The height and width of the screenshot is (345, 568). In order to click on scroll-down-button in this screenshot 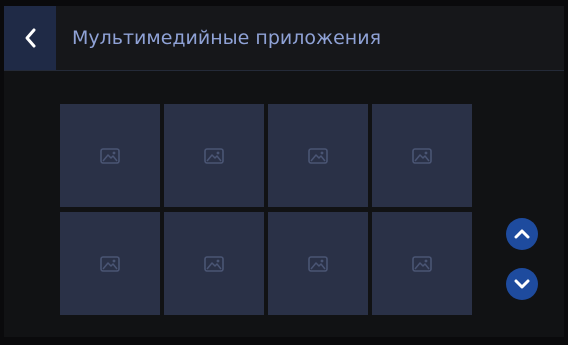, I will do `click(522, 284)`.